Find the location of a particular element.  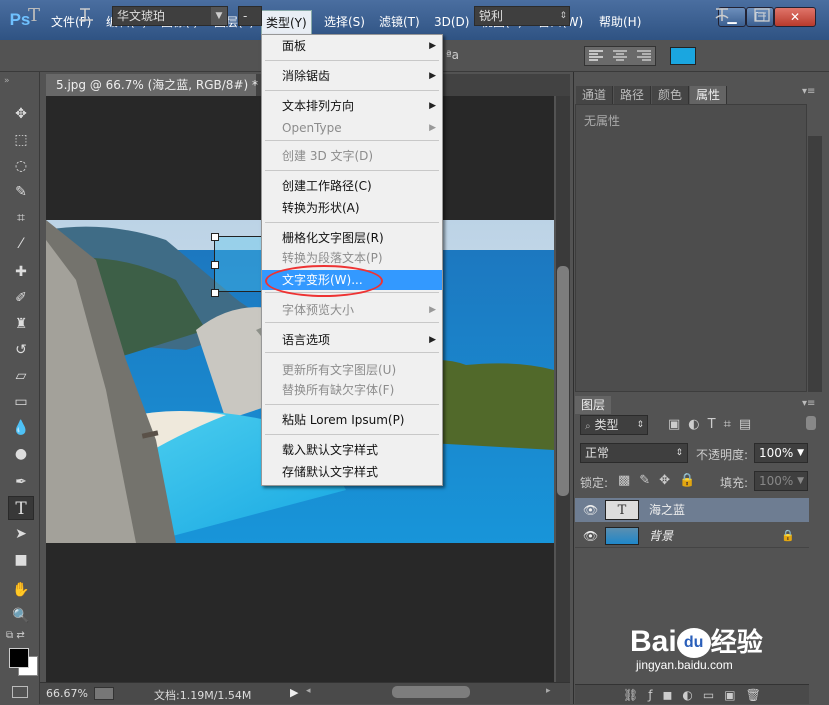

move-tool-icon: ✥ is located at coordinates (21, 114).